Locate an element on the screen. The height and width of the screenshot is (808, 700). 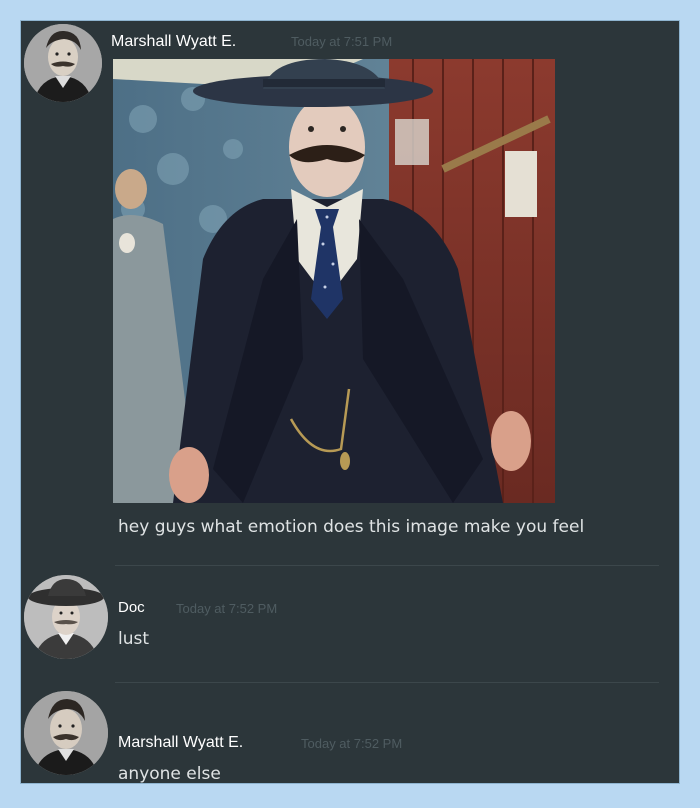
message-text: lust is located at coordinates (134, 639).